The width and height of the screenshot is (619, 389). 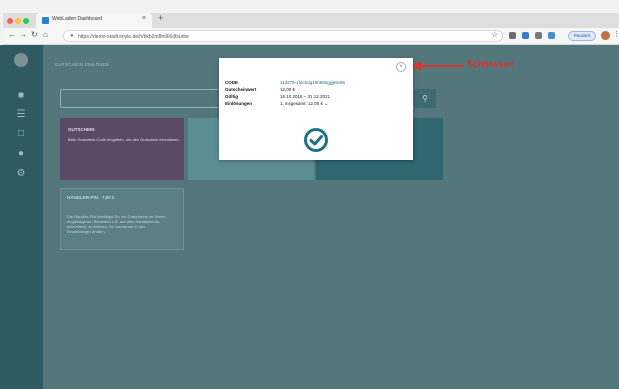 What do you see at coordinates (21, 154) in the screenshot?
I see `users-icon: ●` at bounding box center [21, 154].